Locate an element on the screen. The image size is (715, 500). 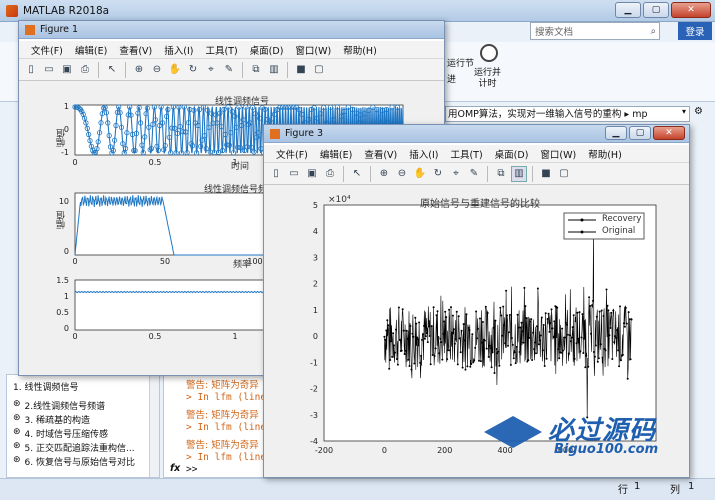
y-tick-label: 3 is located at coordinates (315, 257).